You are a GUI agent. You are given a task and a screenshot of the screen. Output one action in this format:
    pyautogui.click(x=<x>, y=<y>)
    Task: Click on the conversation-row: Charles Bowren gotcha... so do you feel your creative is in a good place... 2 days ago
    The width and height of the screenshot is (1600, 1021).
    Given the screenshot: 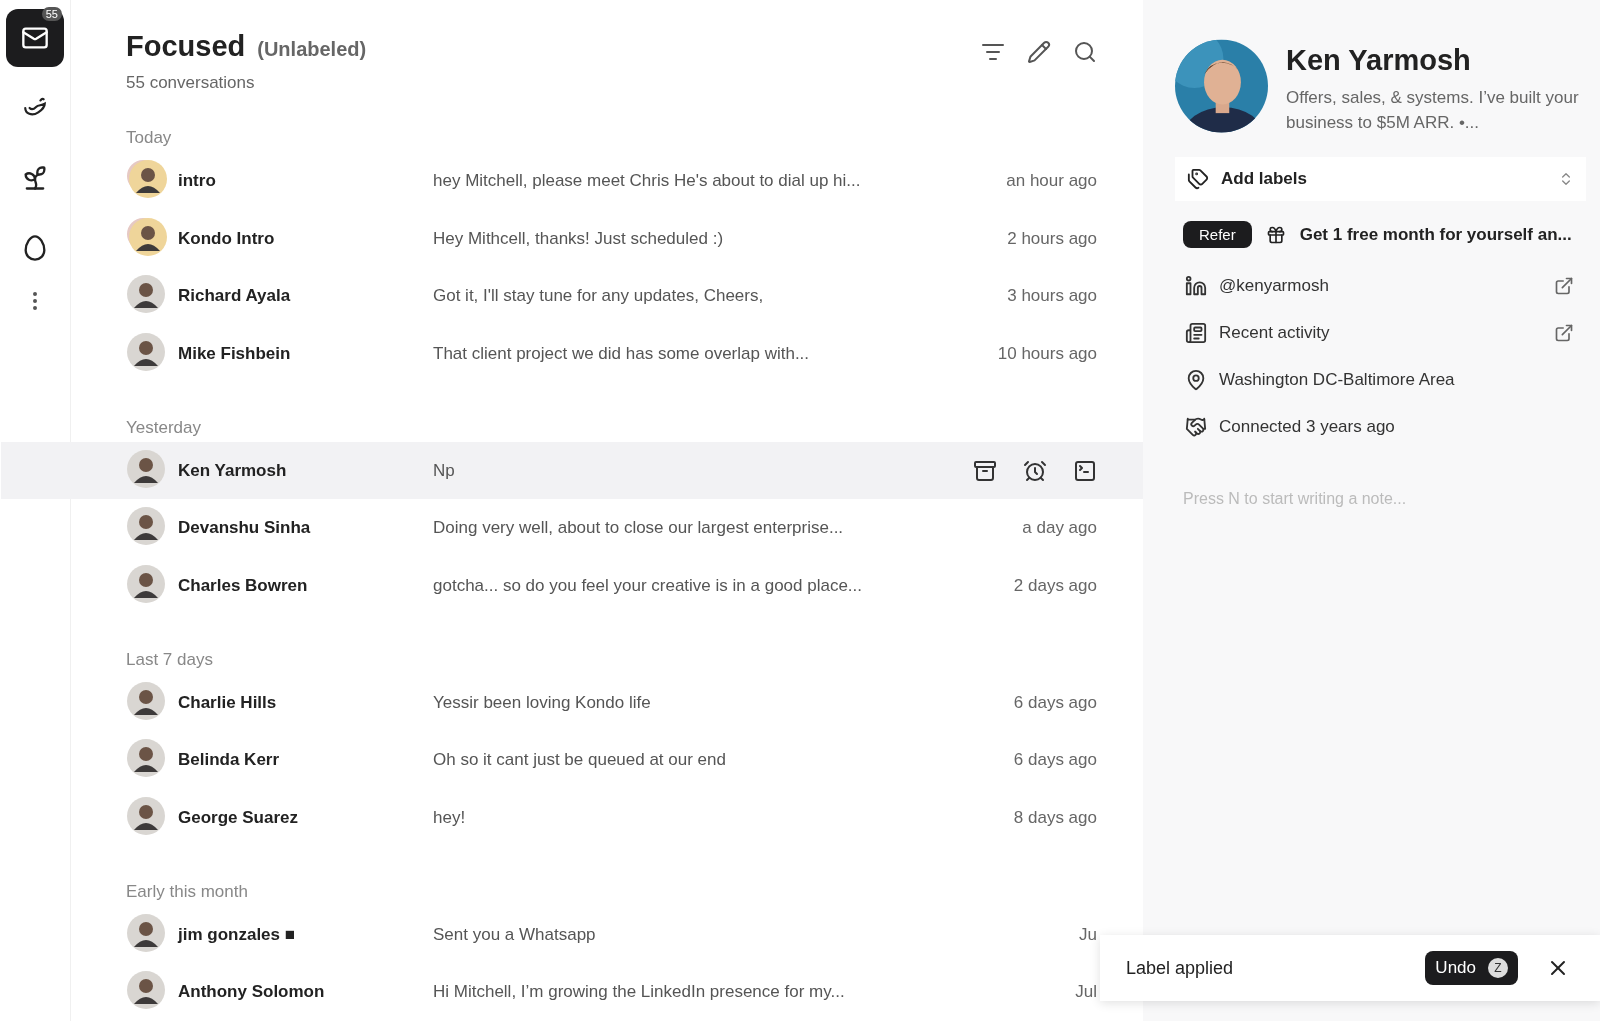 What is the action you would take?
    pyautogui.click(x=549, y=586)
    